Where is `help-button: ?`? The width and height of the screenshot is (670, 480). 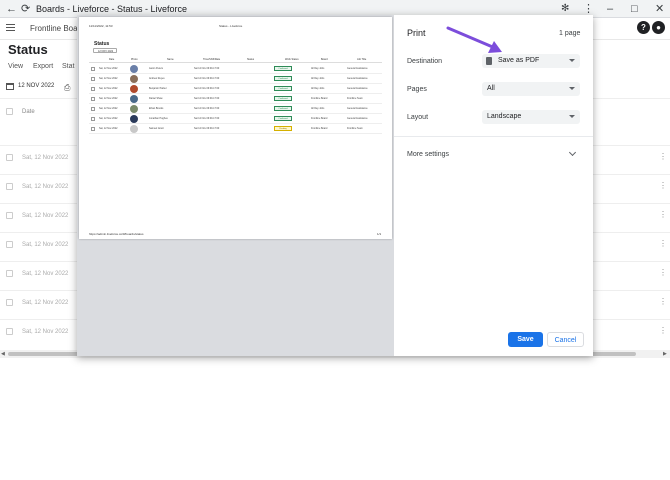 help-button: ? is located at coordinates (643, 27).